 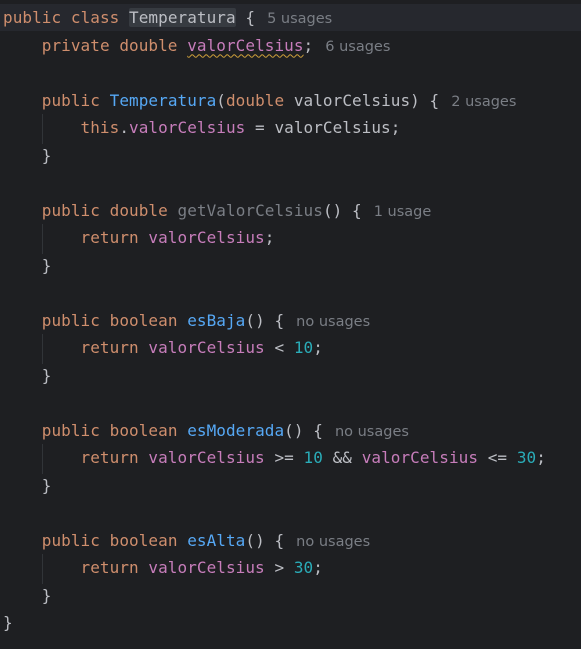 I want to click on method-name-es-baja: esBaja, so click(x=216, y=320).